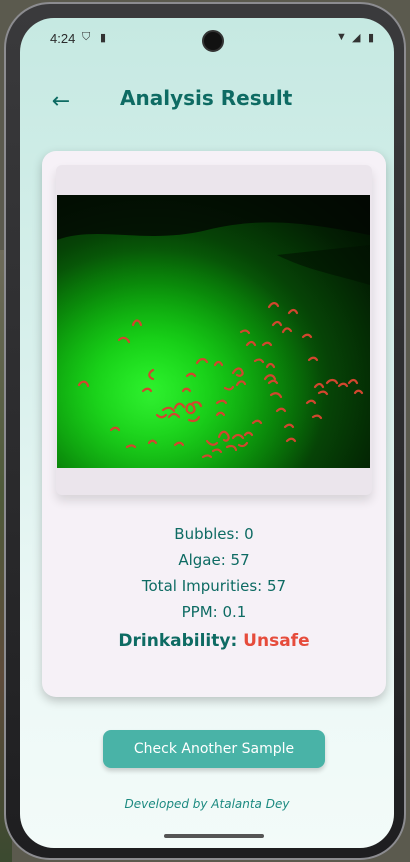 Image resolution: width=410 pixels, height=862 pixels. Describe the element at coordinates (206, 98) in the screenshot. I see `page-title: Analysis Result` at that location.